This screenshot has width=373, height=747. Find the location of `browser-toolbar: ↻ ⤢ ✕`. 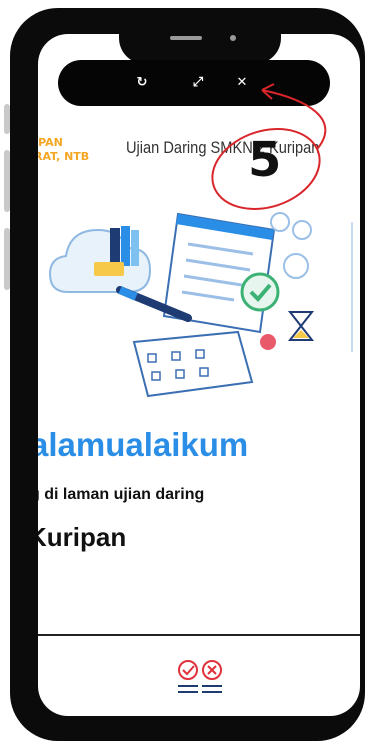

browser-toolbar: ↻ ⤢ ✕ is located at coordinates (194, 83).